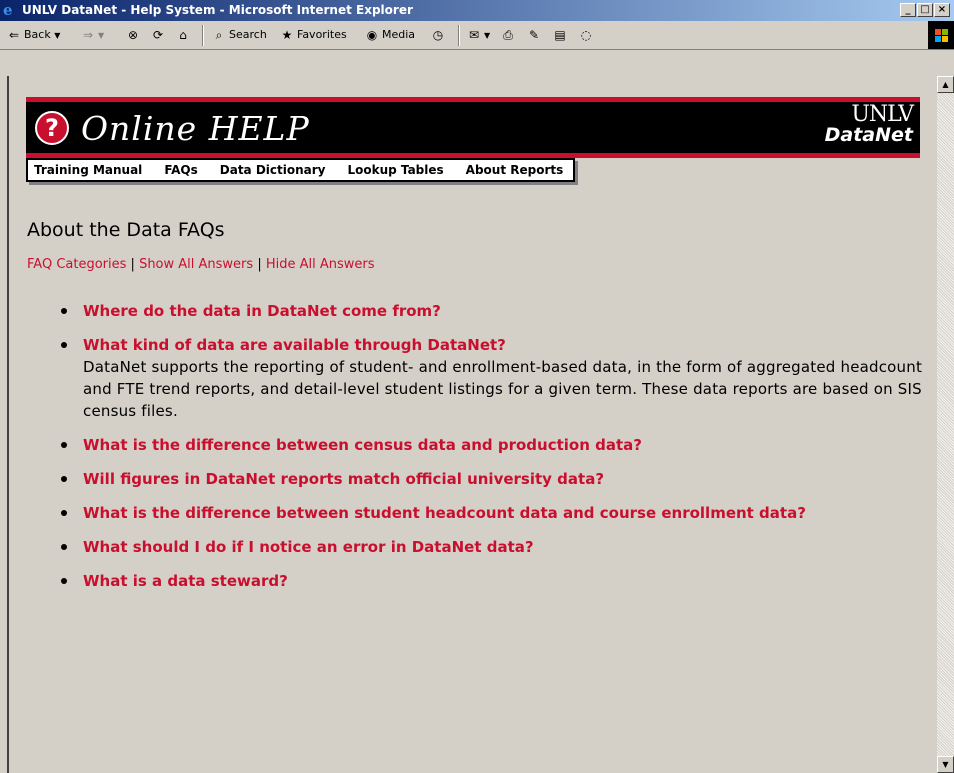  I want to click on hide-all-answers-link: Hide All Answers, so click(320, 264).